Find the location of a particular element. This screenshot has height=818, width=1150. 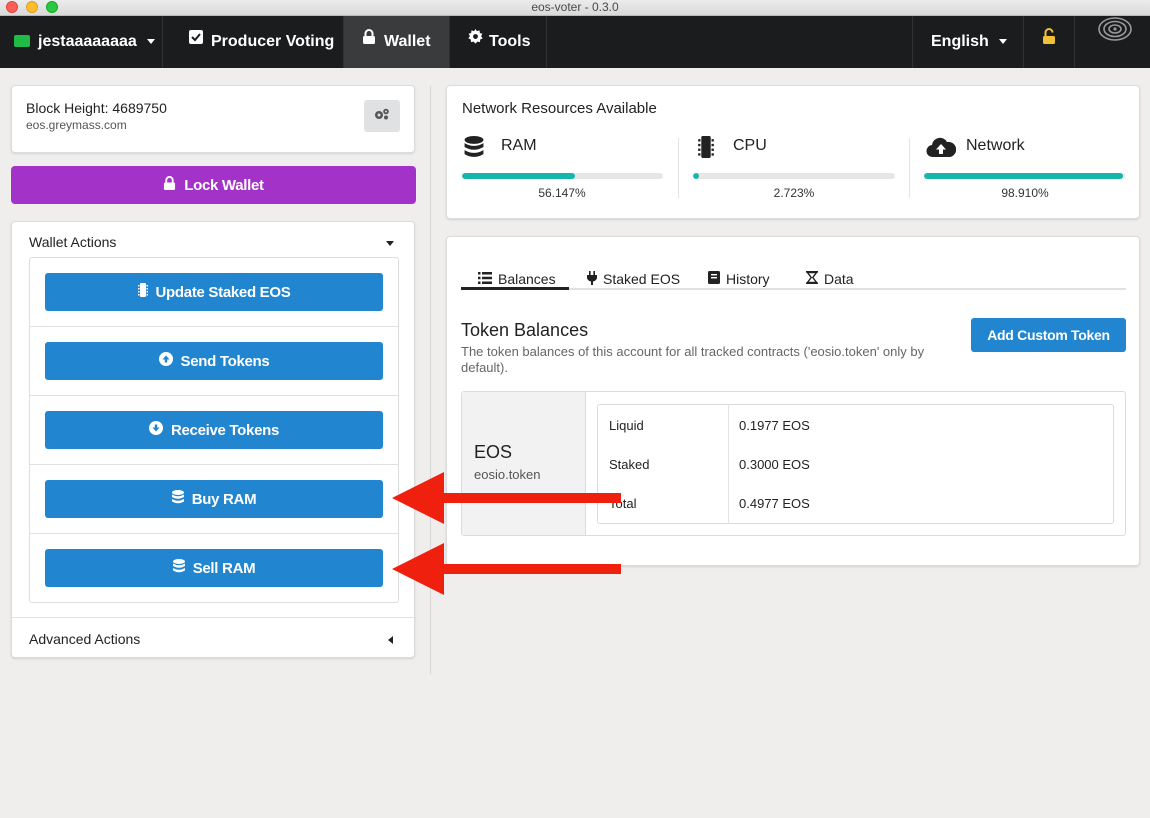

ram-progress-bar is located at coordinates (562, 176).